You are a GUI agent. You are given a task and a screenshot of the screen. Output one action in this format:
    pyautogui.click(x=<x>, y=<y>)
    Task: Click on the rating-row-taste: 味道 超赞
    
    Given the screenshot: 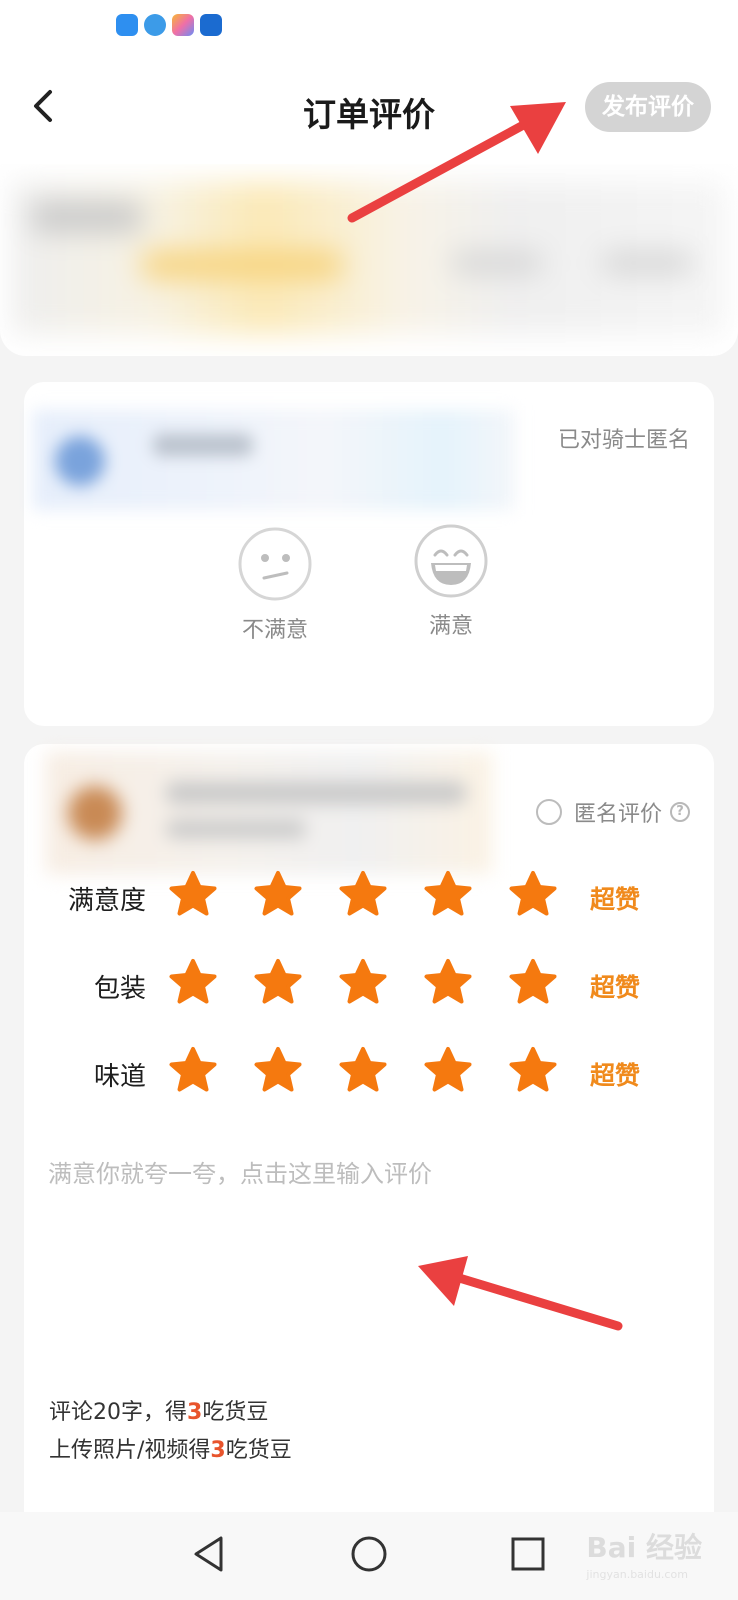 What is the action you would take?
    pyautogui.click(x=369, y=1073)
    